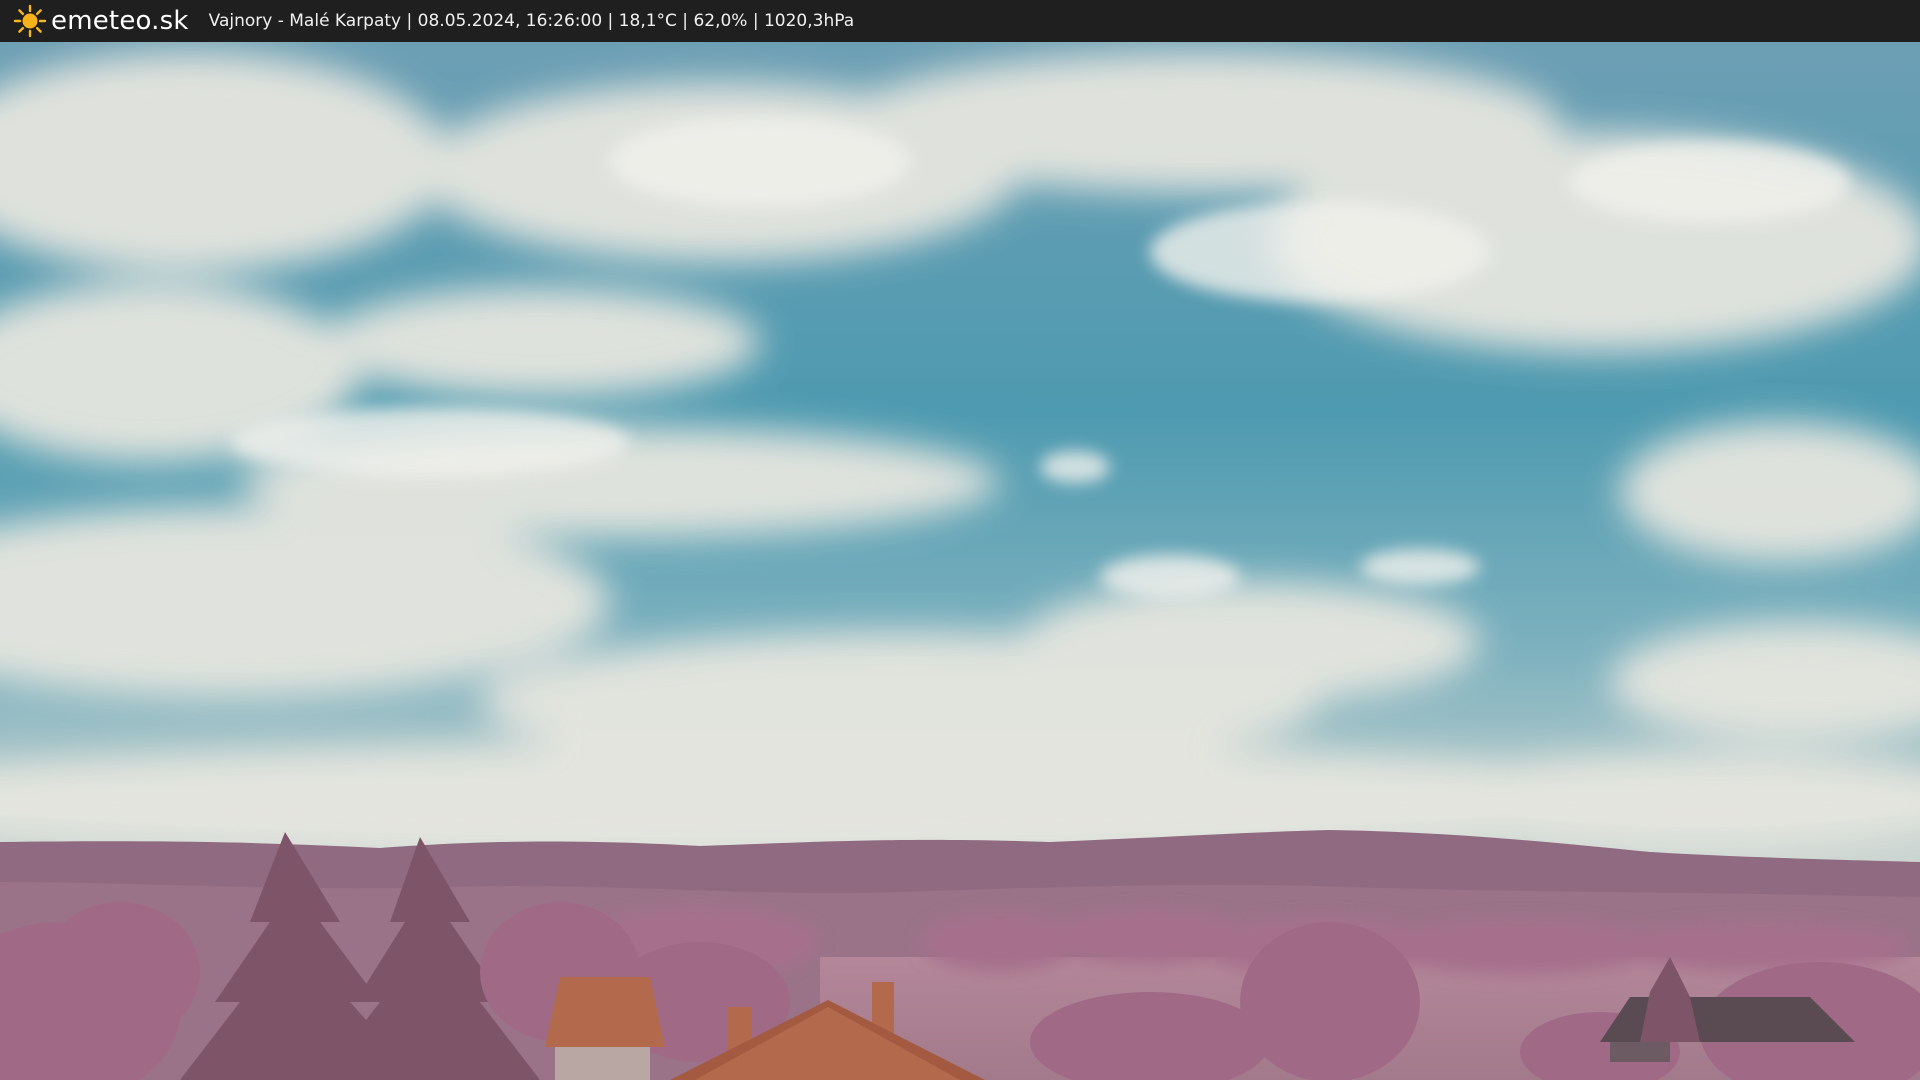  What do you see at coordinates (120, 21) in the screenshot?
I see `brand-name: emeteo.sk` at bounding box center [120, 21].